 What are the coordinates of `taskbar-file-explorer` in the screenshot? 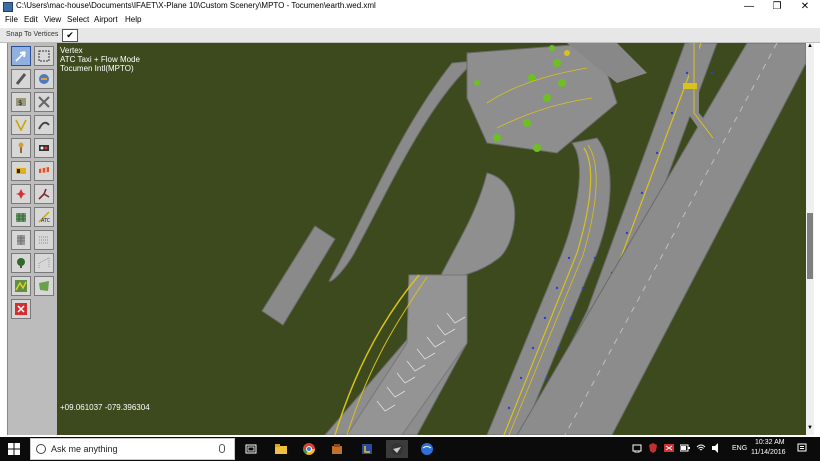 It's located at (281, 449).